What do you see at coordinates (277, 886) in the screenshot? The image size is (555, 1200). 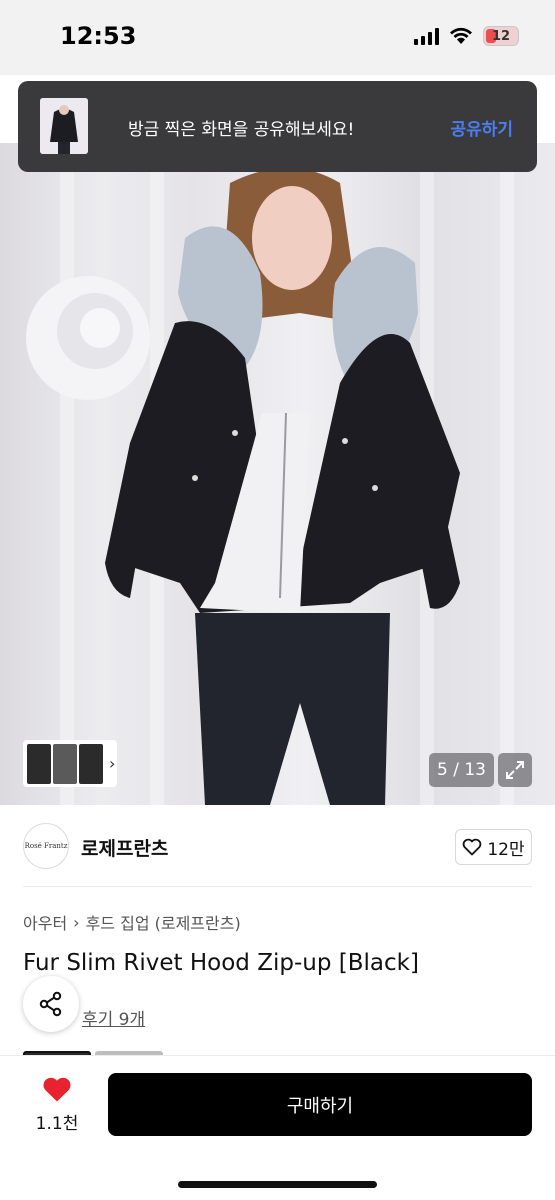 I see `divider` at bounding box center [277, 886].